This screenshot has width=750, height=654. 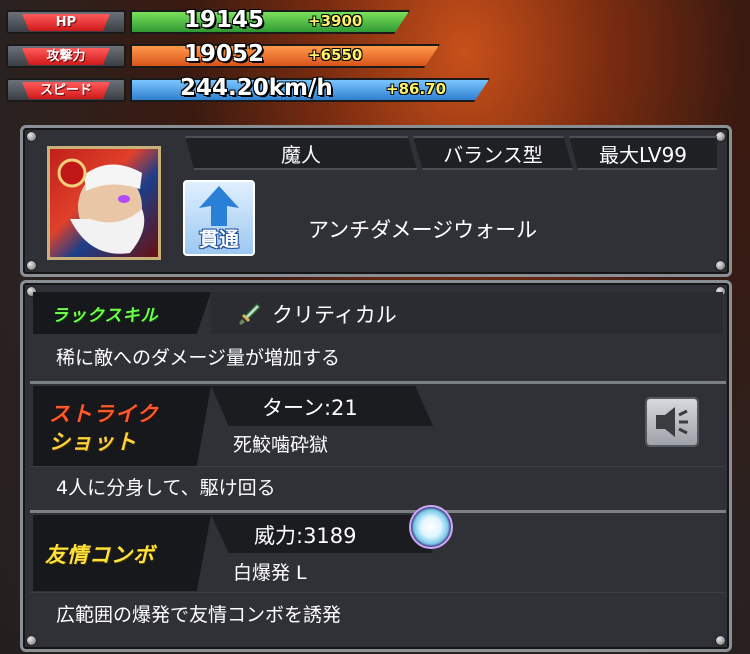 I want to click on friendship-combo-title: 友情コンボ, so click(x=100, y=555).